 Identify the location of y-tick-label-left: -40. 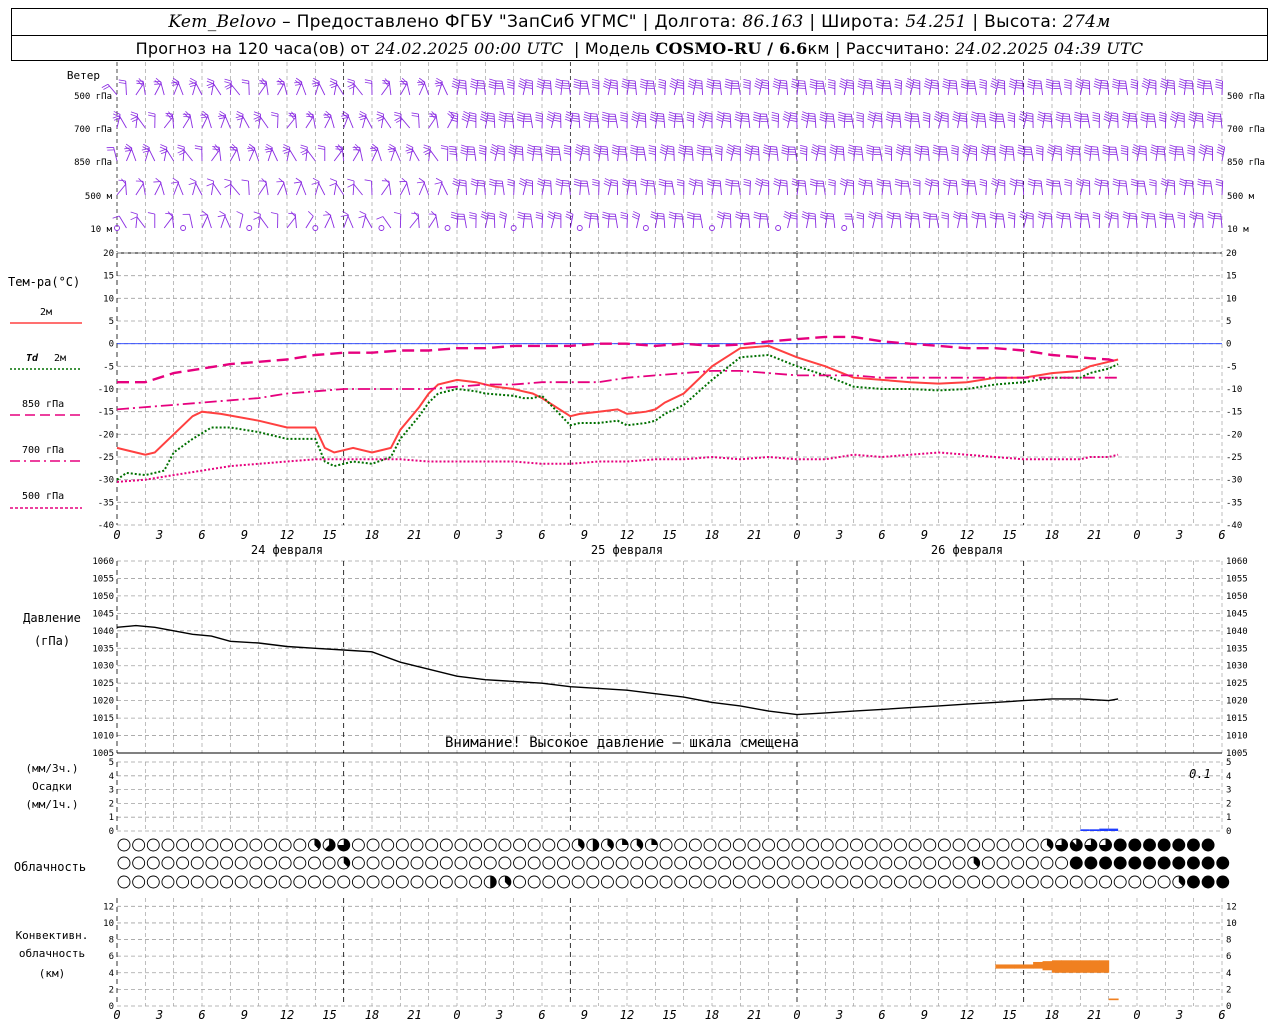
(106, 526).